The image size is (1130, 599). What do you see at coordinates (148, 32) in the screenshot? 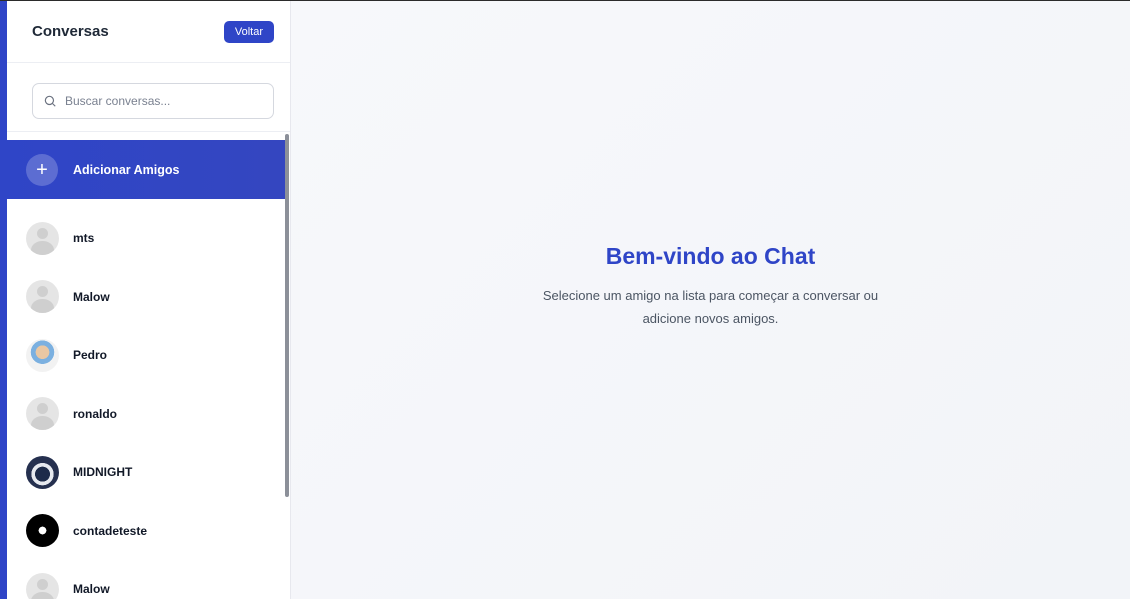
I see `sidebar-header: Conversas Voltar` at bounding box center [148, 32].